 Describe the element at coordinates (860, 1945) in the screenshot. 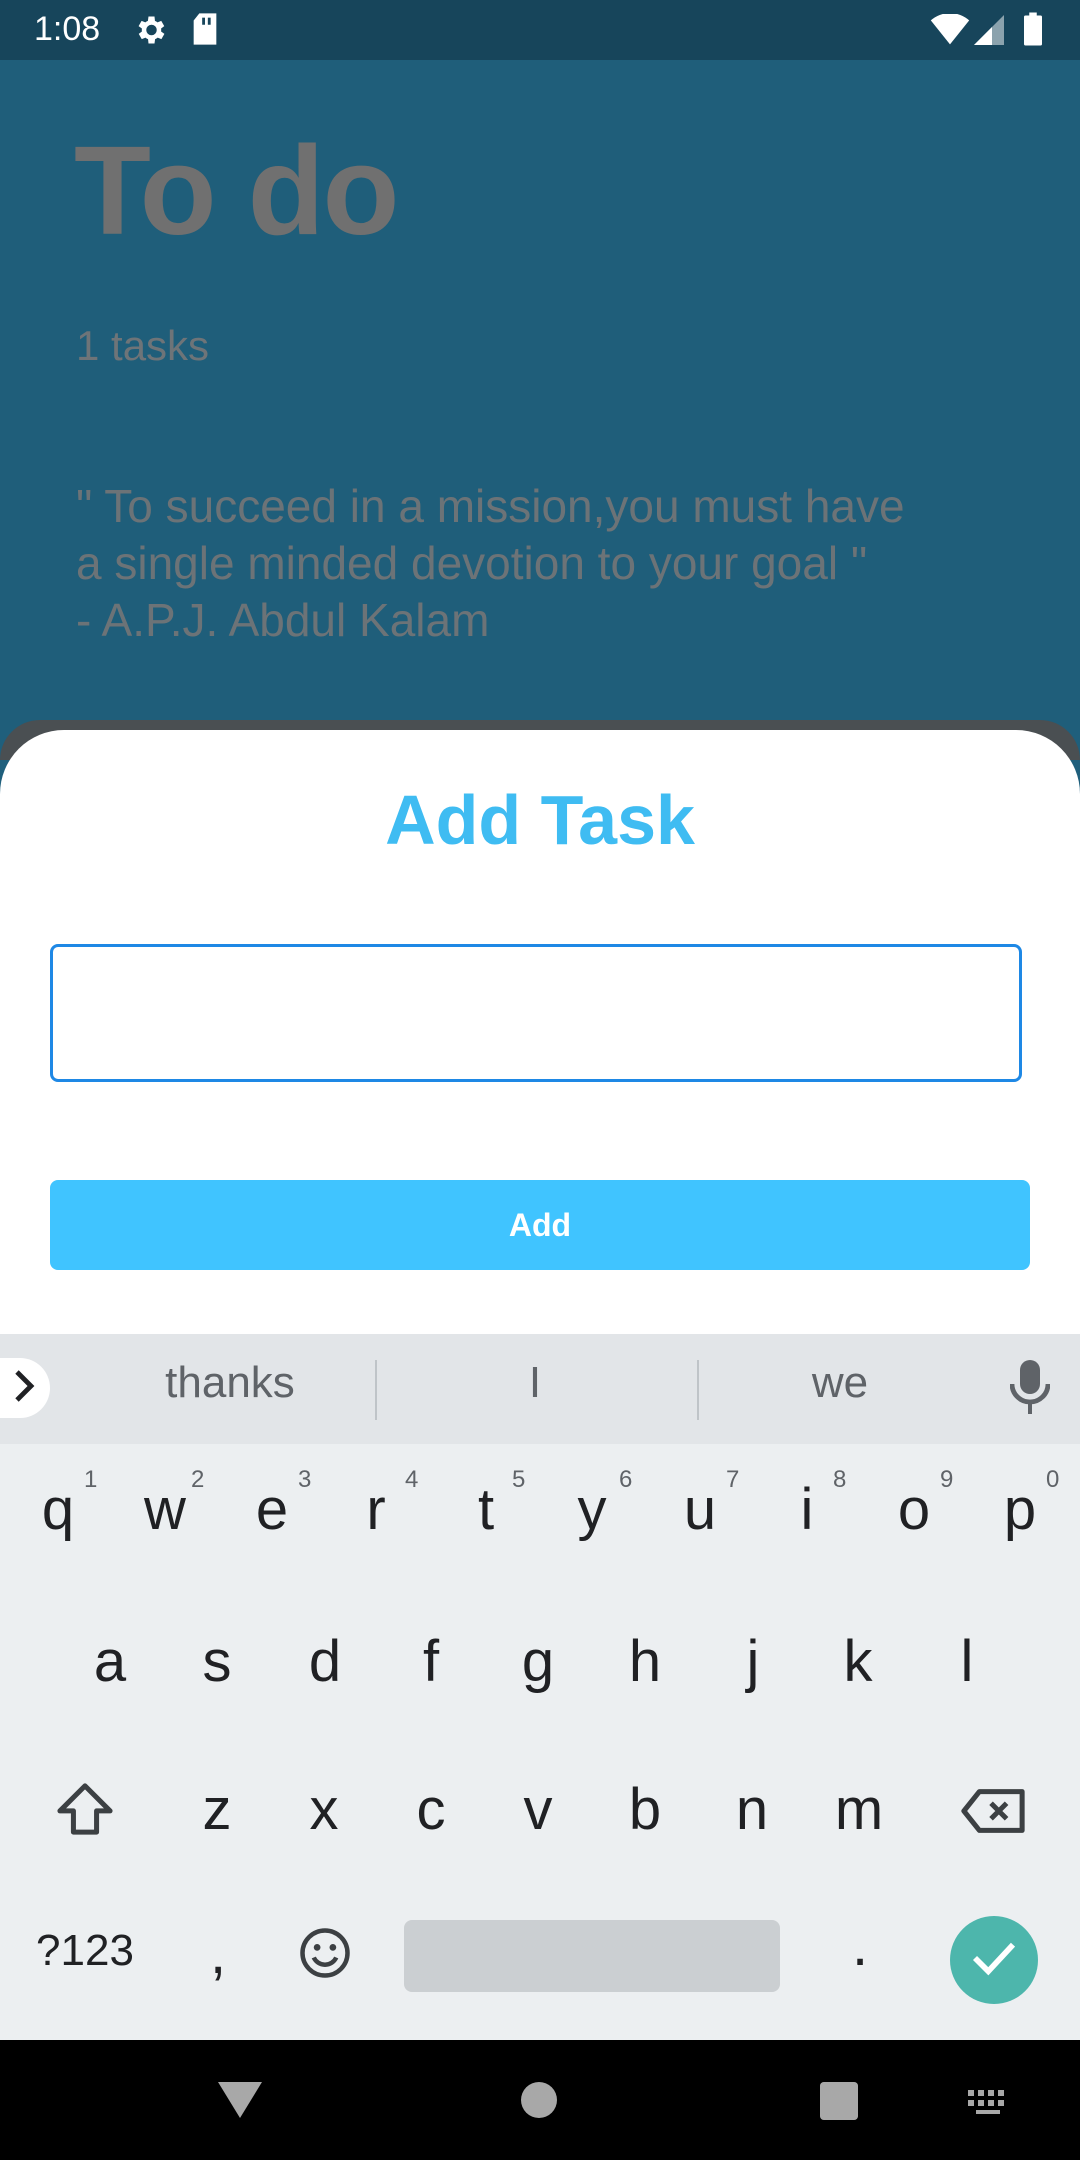

I see `period-key: .` at that location.